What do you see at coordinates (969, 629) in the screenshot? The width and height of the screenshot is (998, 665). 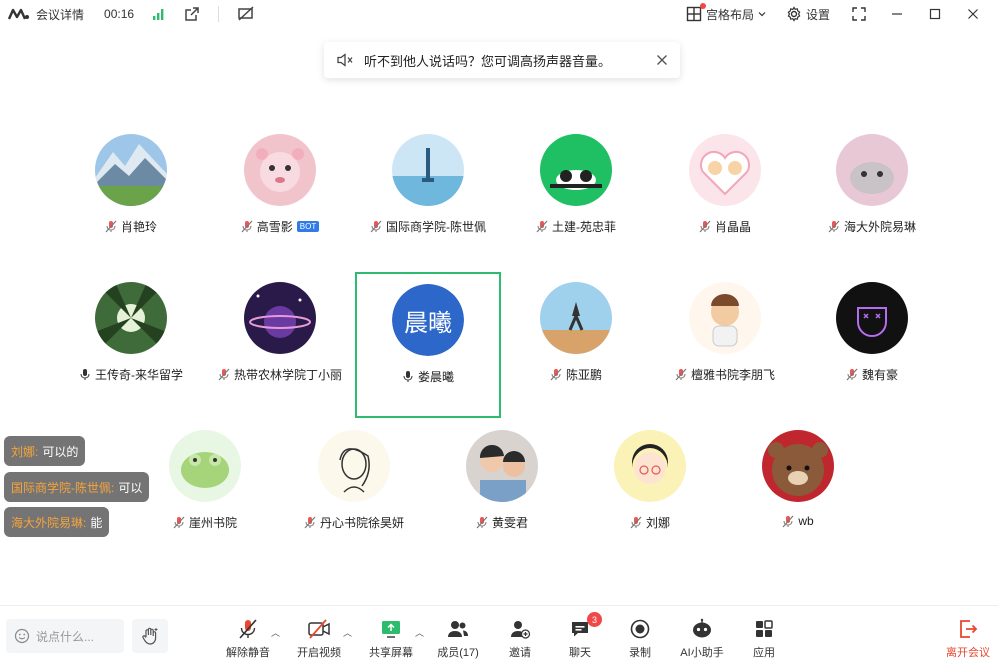 I see `exit-icon` at bounding box center [969, 629].